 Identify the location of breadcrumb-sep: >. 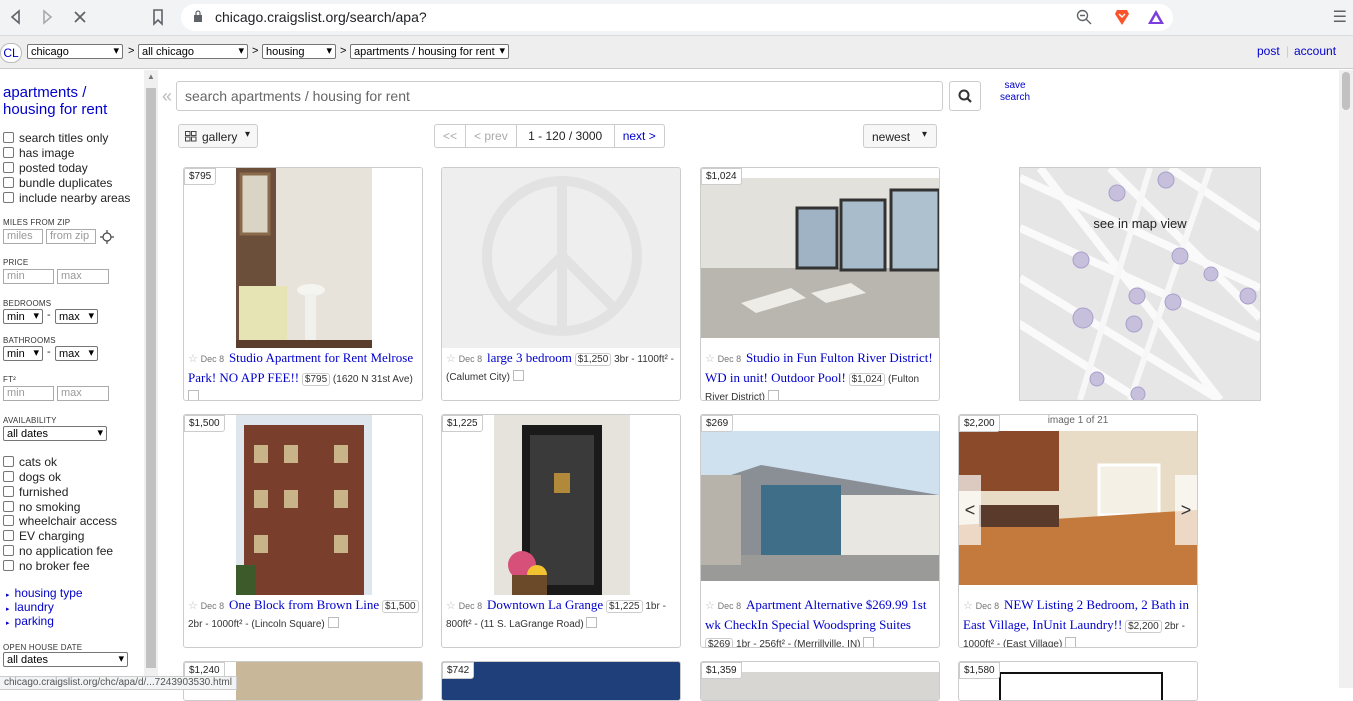
(131, 51).